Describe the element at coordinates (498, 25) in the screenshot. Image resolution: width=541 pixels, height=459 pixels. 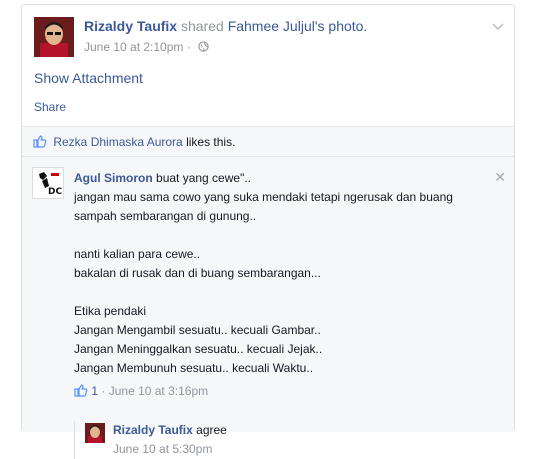
I see `chevron-down-icon` at that location.